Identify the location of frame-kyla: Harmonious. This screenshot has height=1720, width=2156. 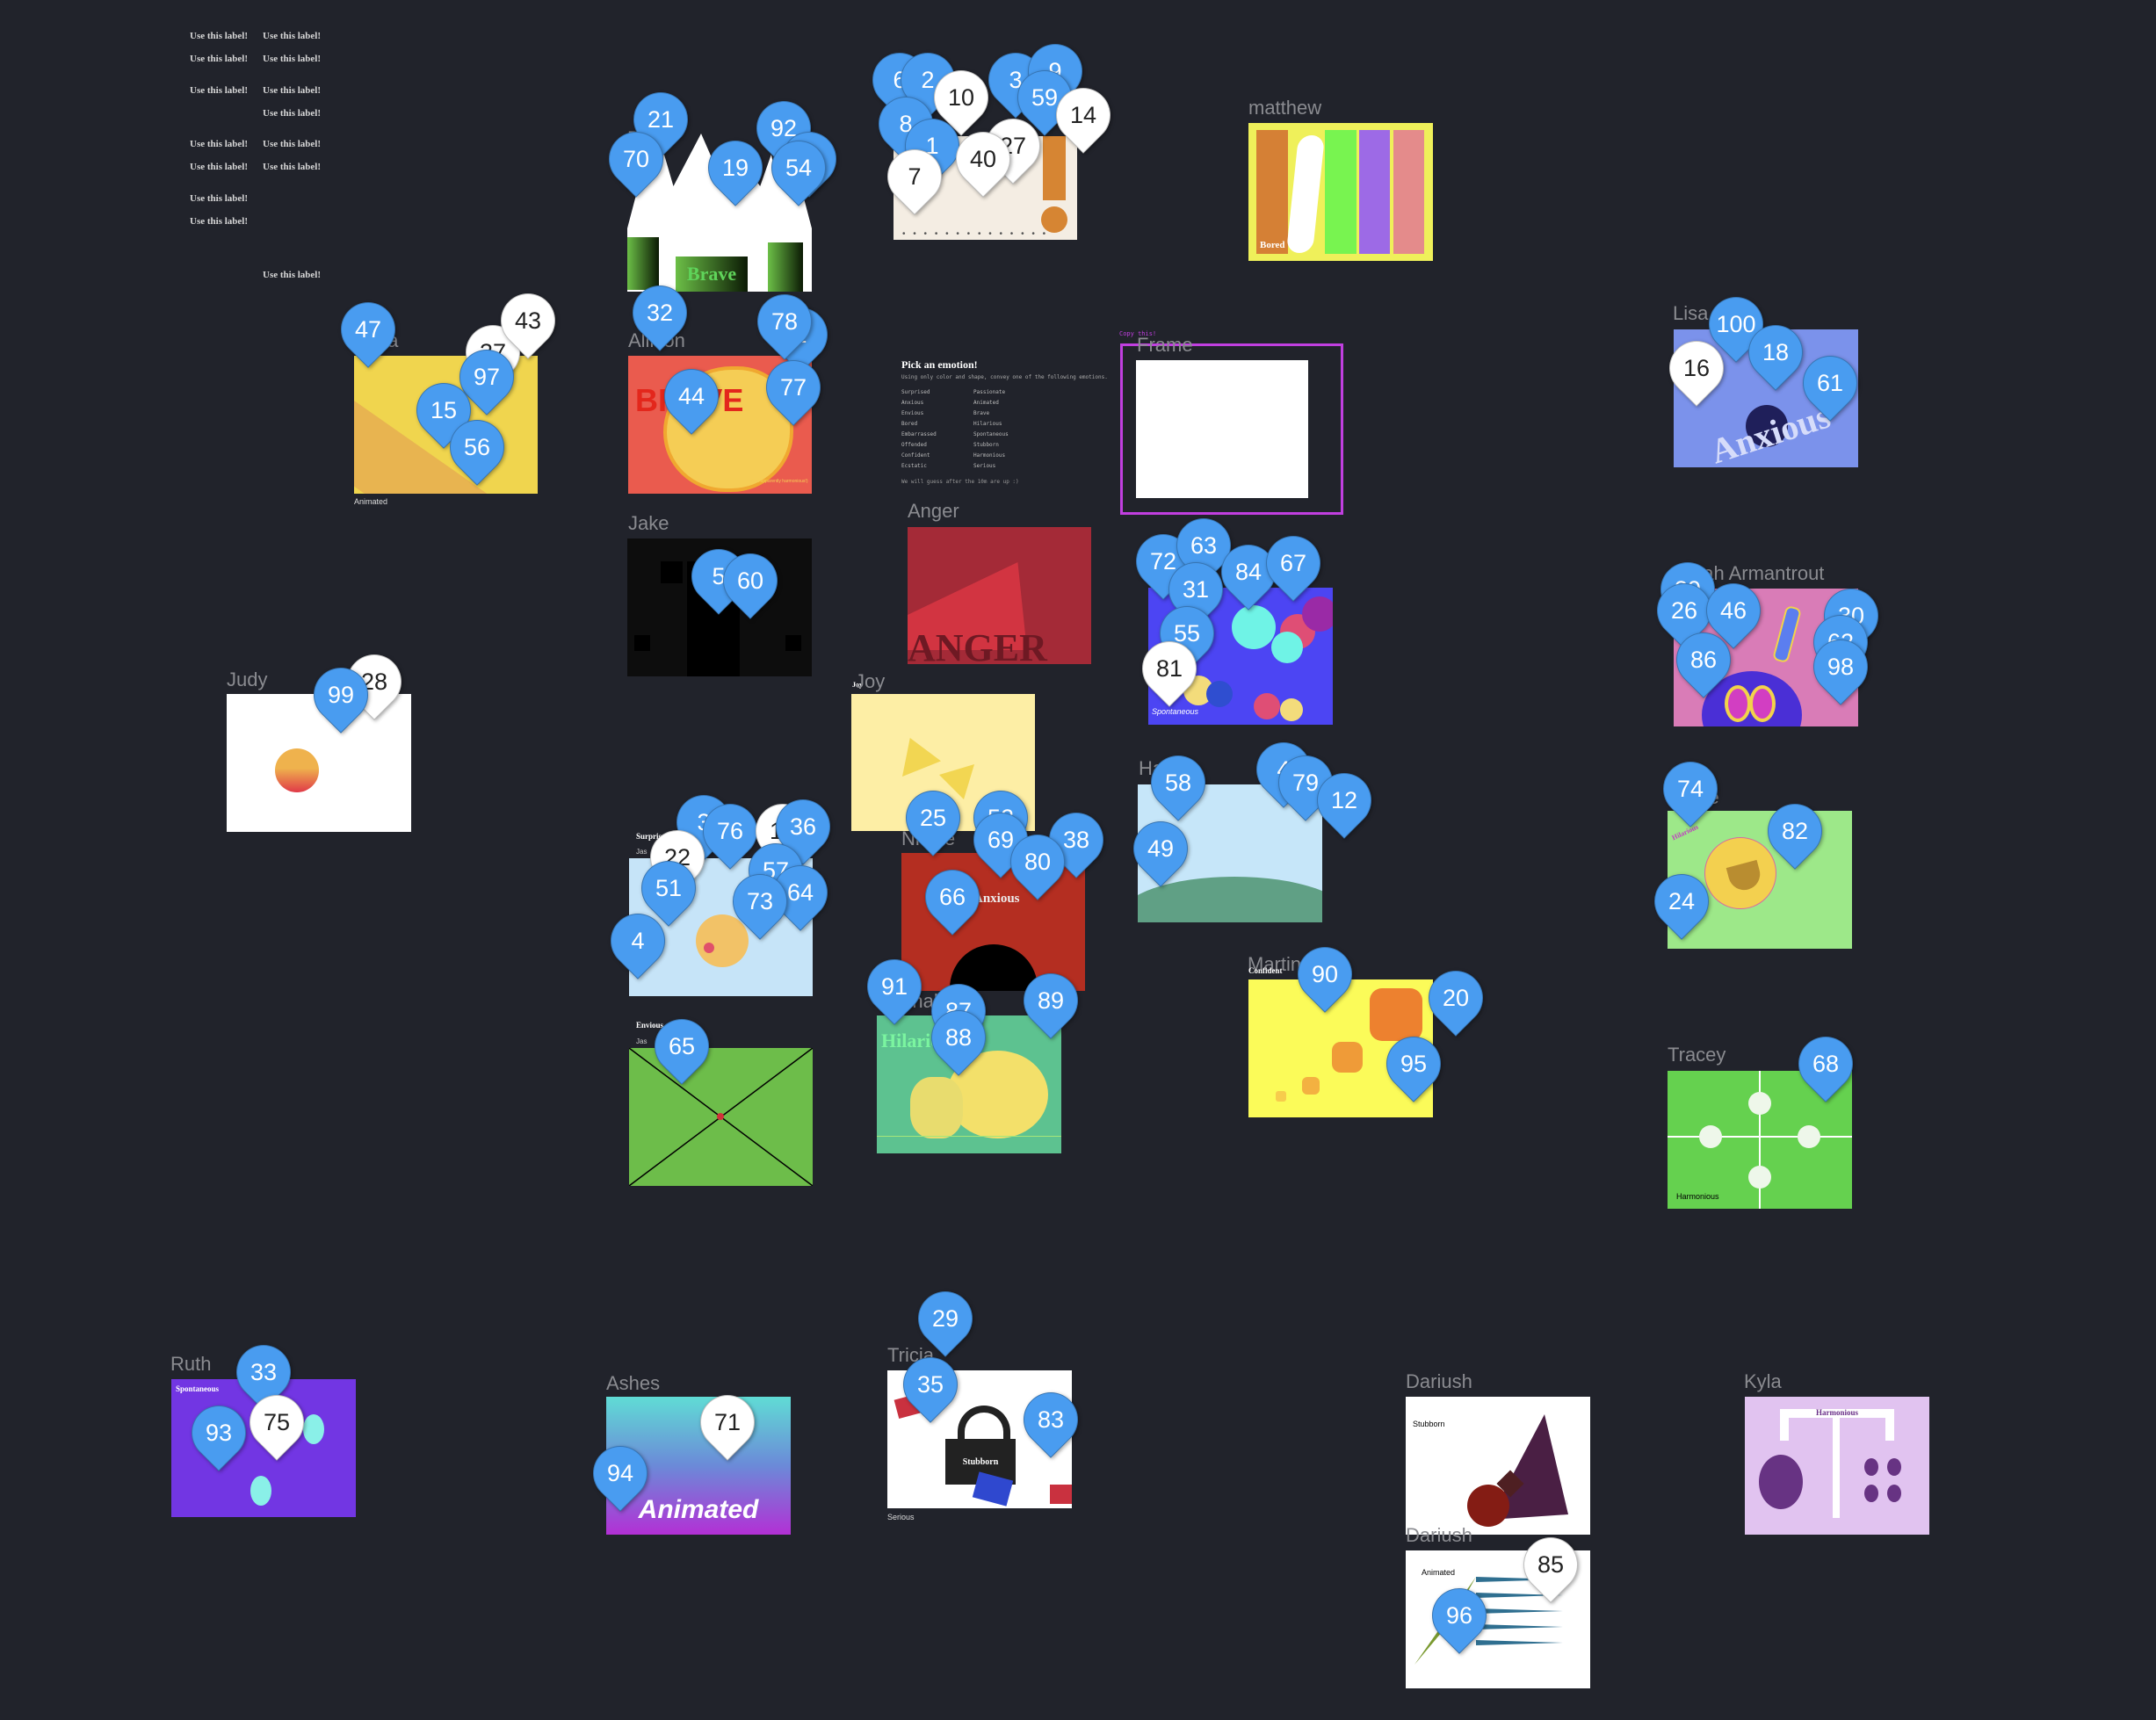
(1837, 1466).